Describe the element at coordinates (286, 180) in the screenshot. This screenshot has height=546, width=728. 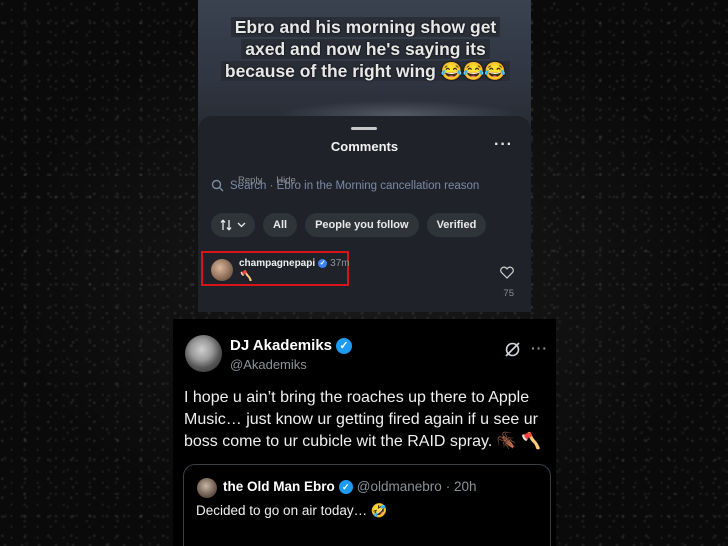
I see `hide-button: Hide` at that location.